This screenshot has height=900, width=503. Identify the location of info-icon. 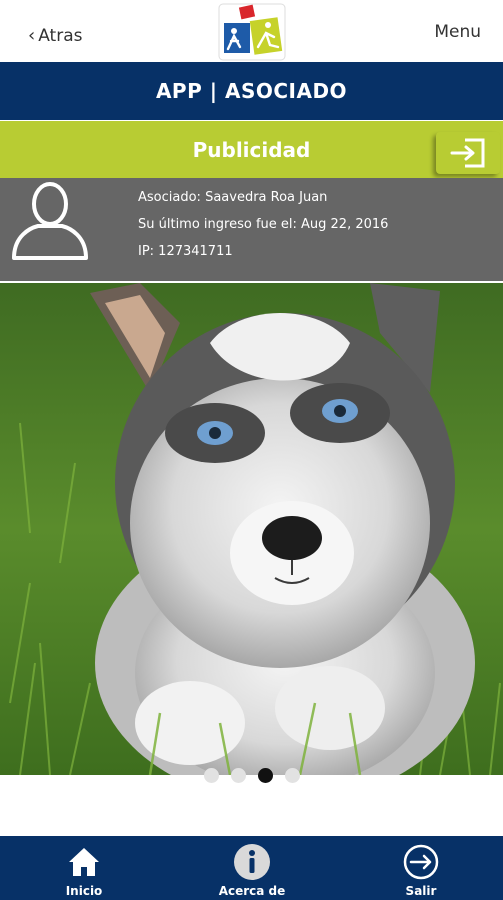
(252, 862).